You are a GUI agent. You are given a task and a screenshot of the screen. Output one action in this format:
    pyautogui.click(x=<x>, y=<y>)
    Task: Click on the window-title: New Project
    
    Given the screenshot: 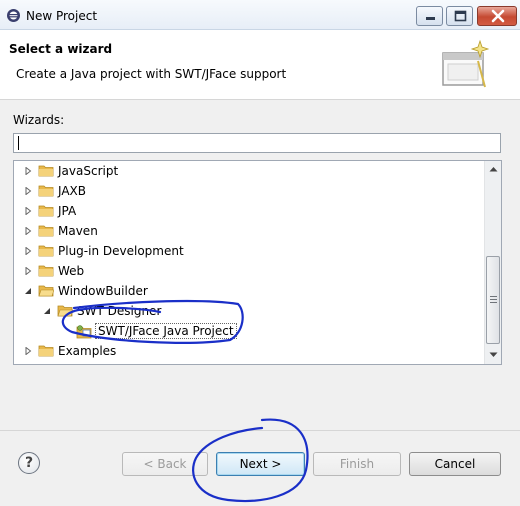 What is the action you would take?
    pyautogui.click(x=62, y=16)
    